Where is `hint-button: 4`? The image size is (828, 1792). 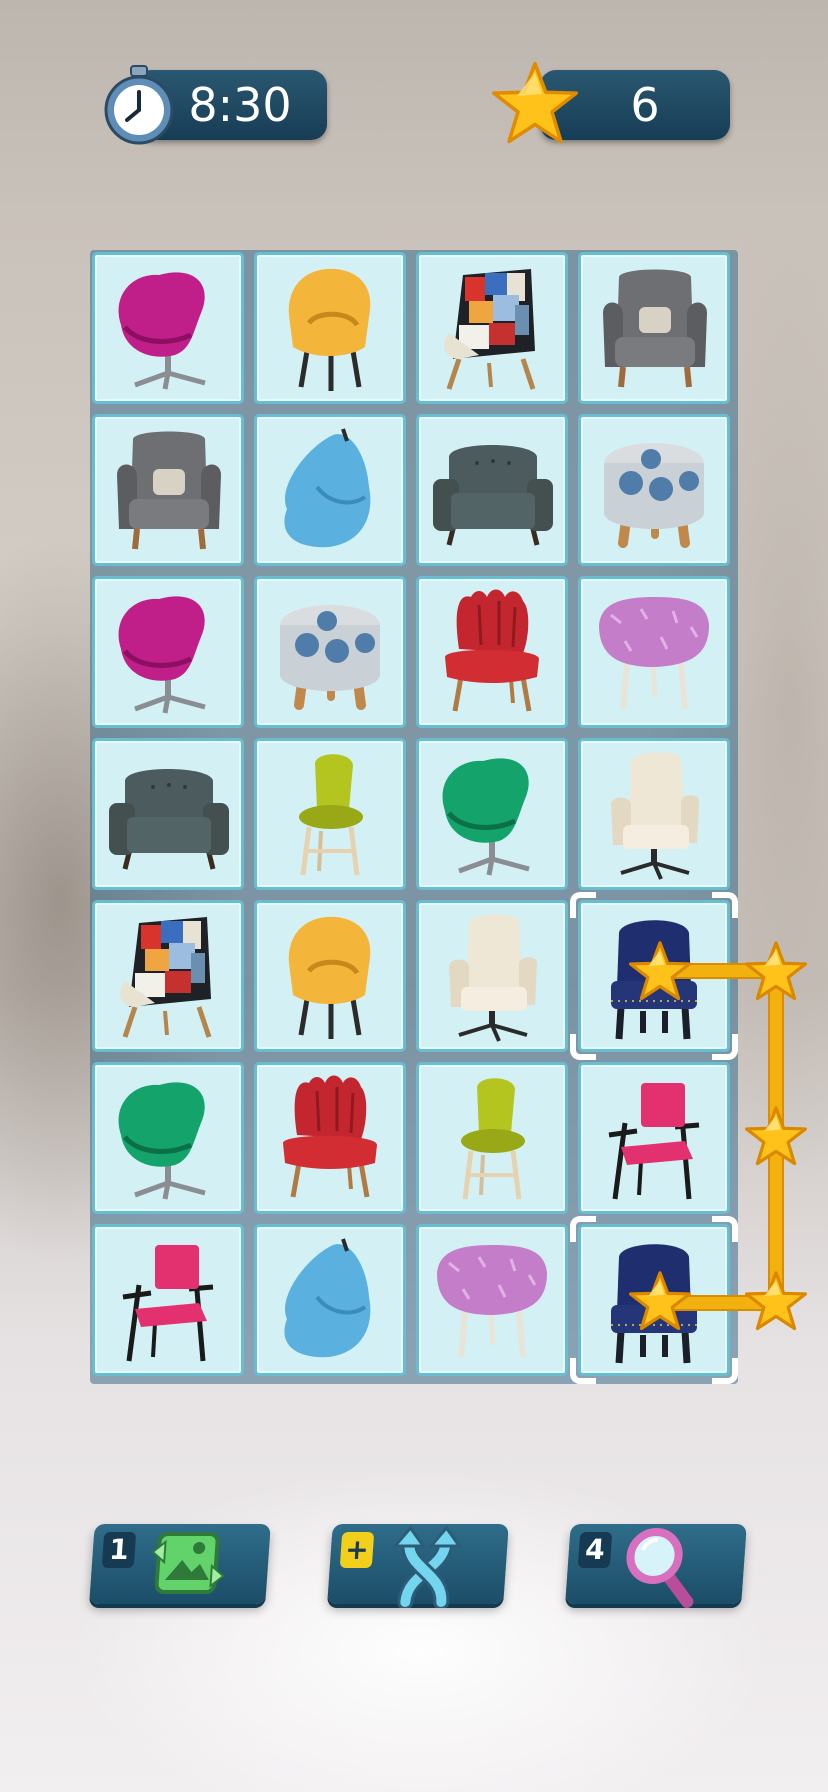
hint-button: 4 is located at coordinates (656, 1566).